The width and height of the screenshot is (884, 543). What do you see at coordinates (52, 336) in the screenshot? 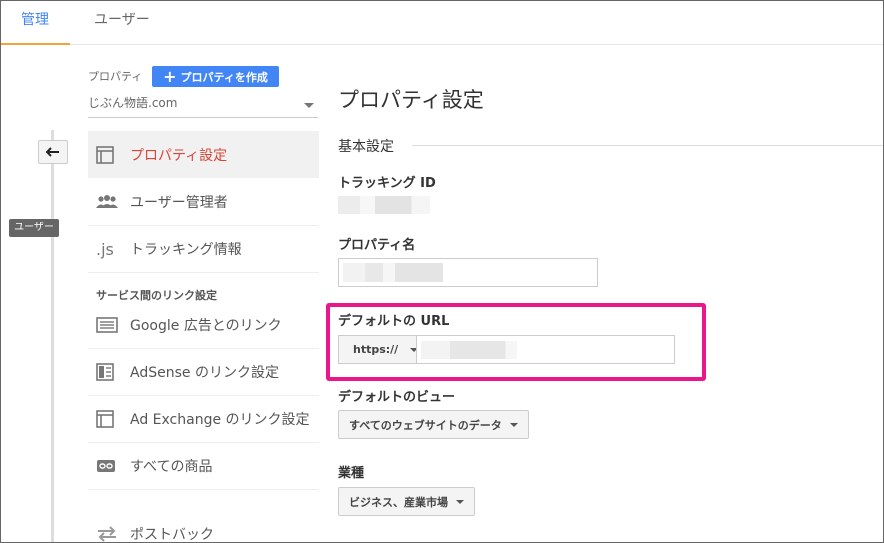
I see `rail-divider` at bounding box center [52, 336].